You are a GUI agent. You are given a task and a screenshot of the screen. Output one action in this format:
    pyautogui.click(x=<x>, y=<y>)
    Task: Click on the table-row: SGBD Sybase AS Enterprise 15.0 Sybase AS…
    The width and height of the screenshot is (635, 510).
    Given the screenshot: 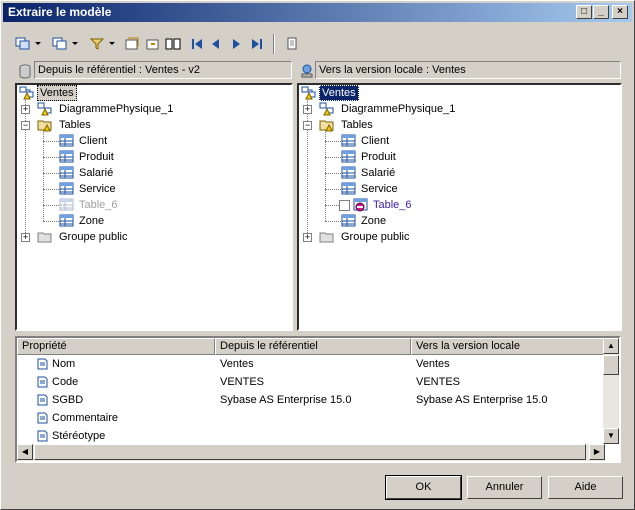 What is the action you would take?
    pyautogui.click(x=312, y=400)
    